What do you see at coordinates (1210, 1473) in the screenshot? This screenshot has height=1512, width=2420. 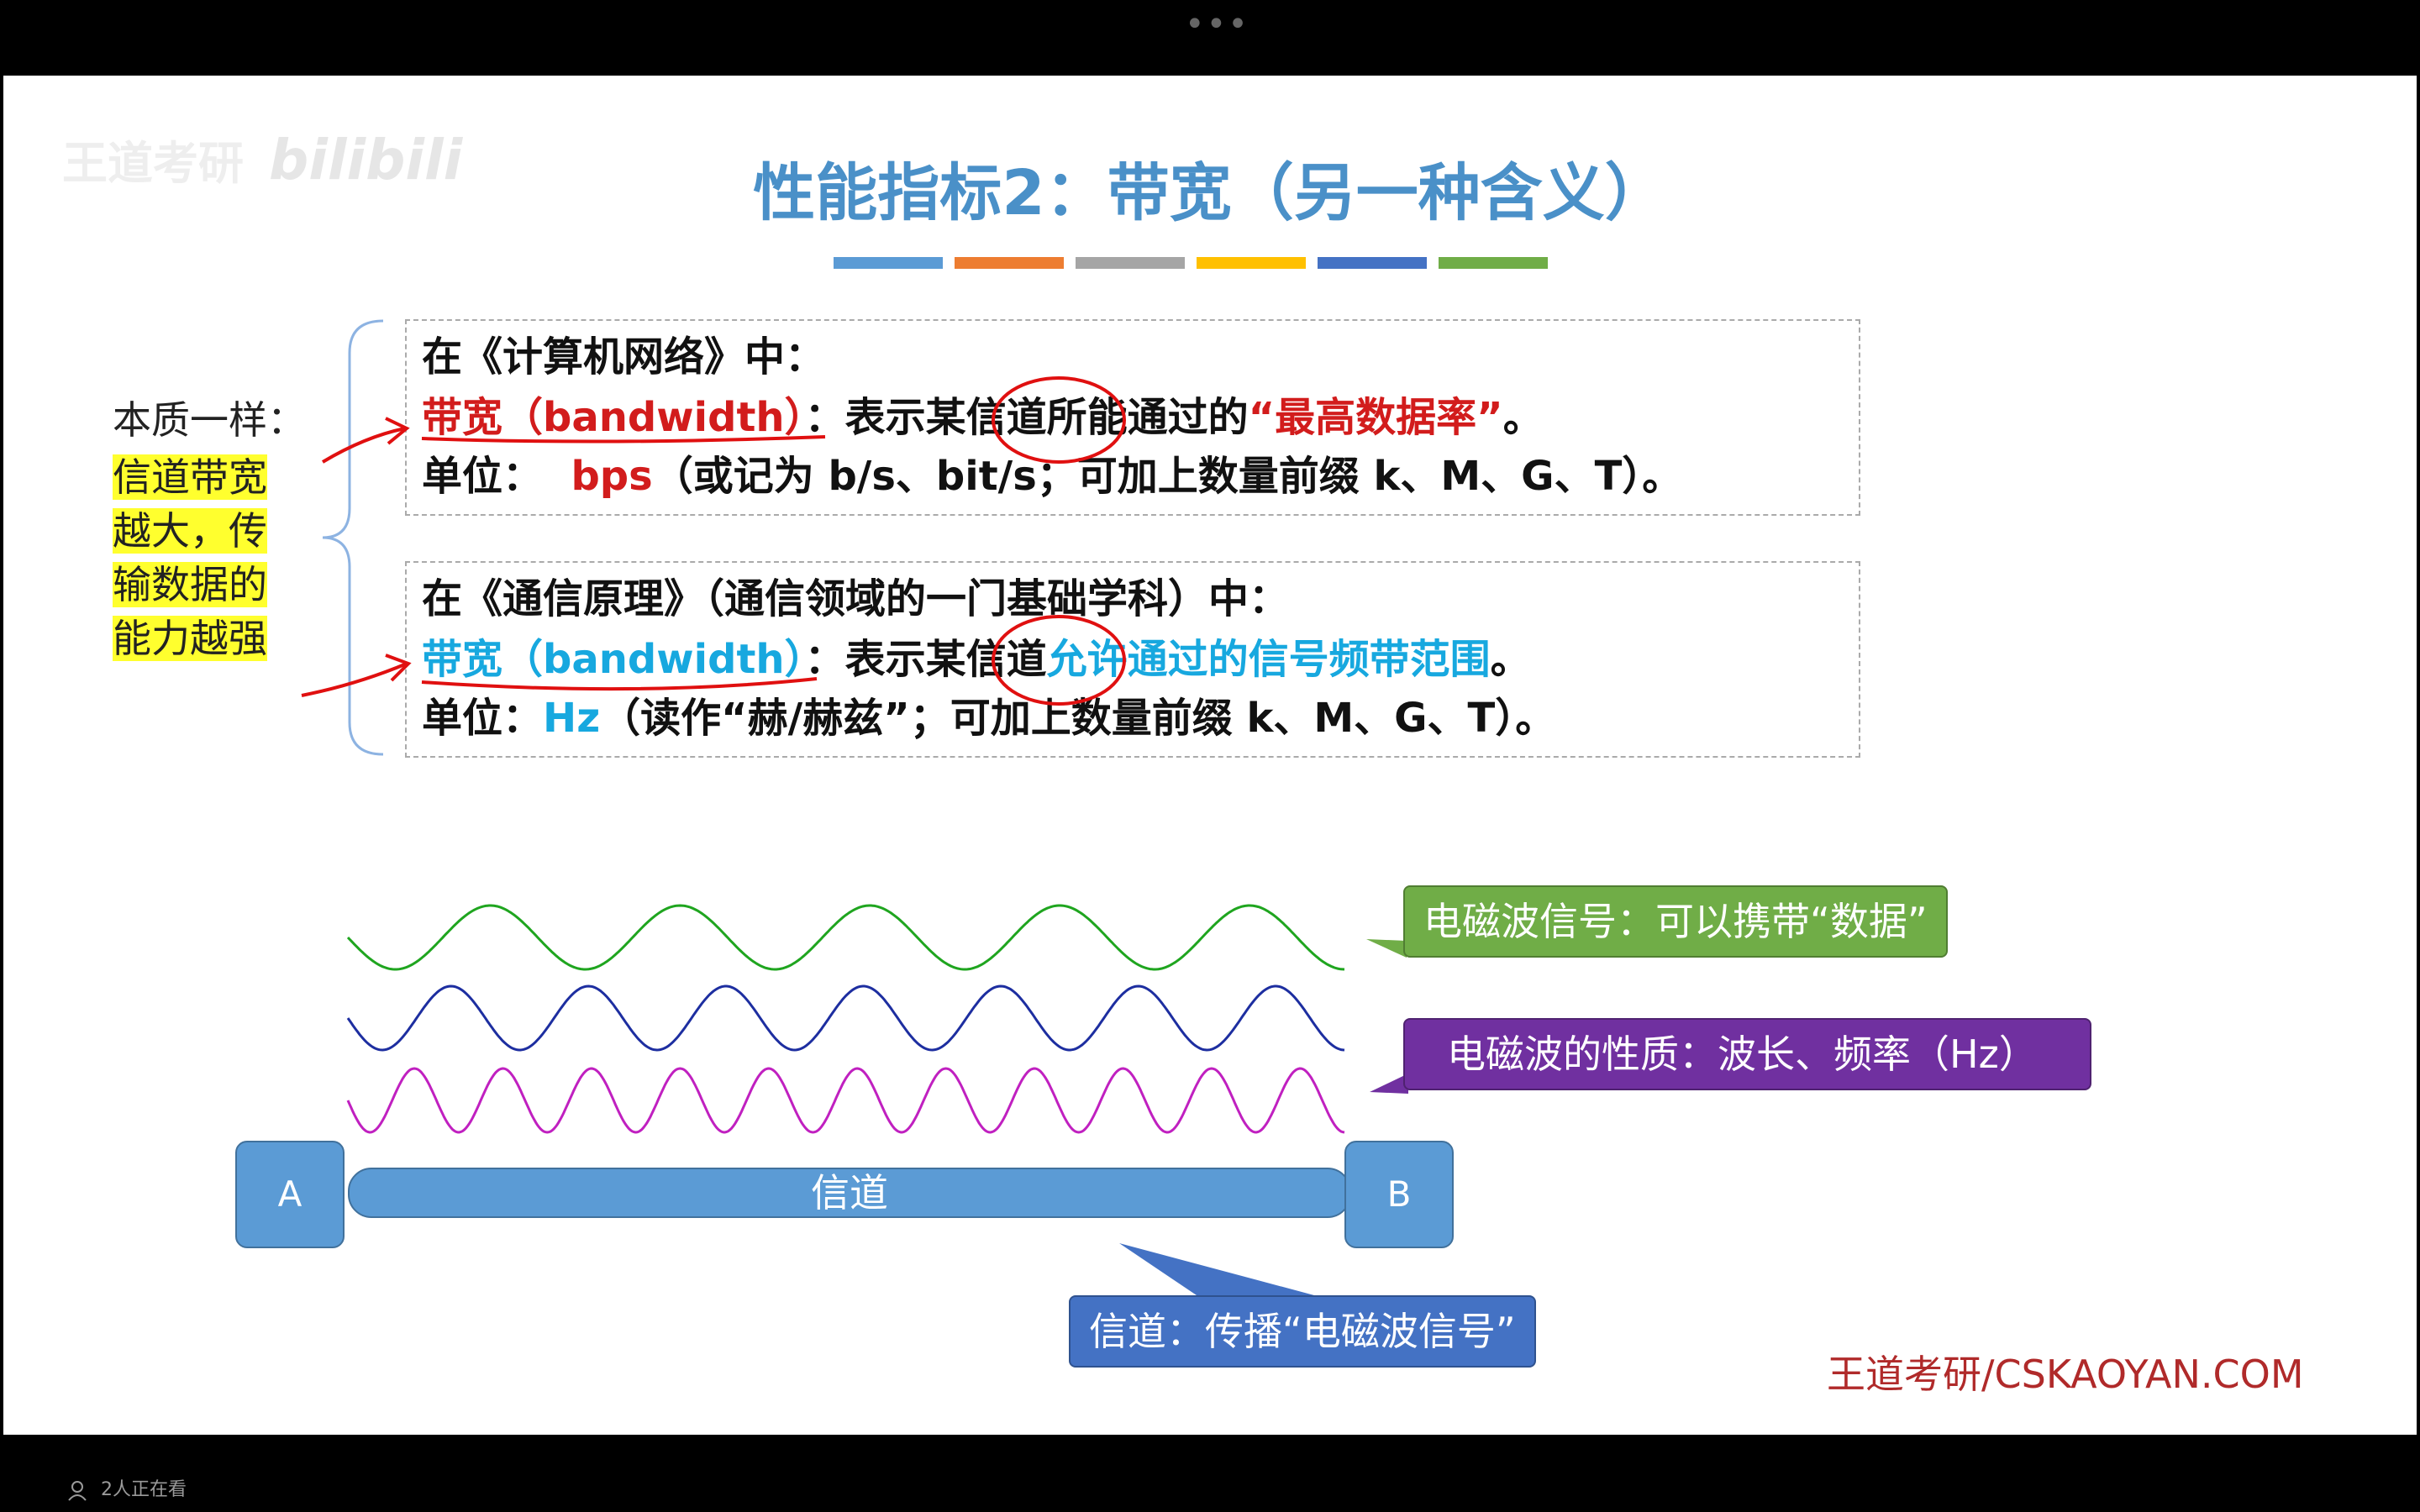 I see `bottom-bar` at bounding box center [1210, 1473].